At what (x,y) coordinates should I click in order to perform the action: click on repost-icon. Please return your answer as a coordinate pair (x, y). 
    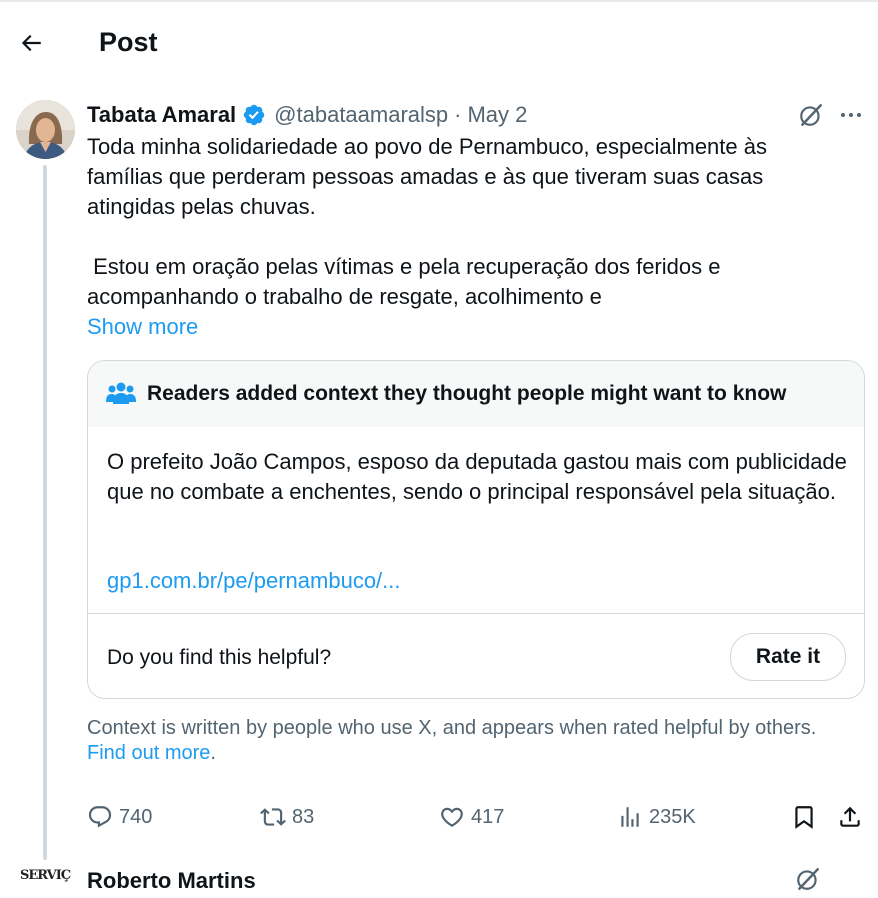
    Looking at the image, I should click on (273, 817).